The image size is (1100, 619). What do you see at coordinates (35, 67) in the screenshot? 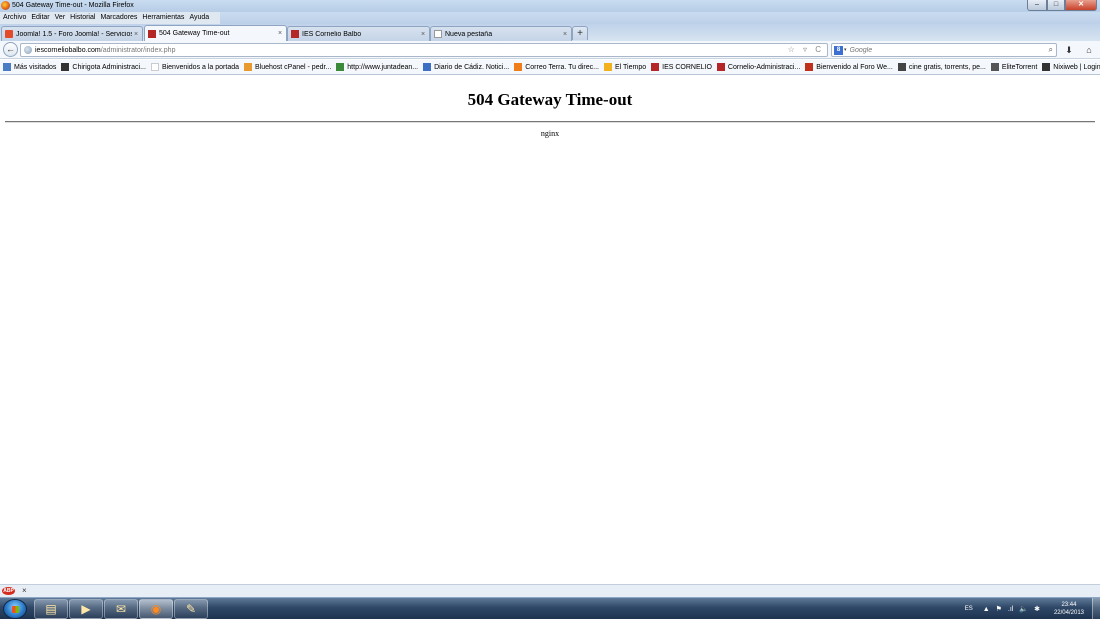
I see `bookmark-label: Más visitados` at bounding box center [35, 67].